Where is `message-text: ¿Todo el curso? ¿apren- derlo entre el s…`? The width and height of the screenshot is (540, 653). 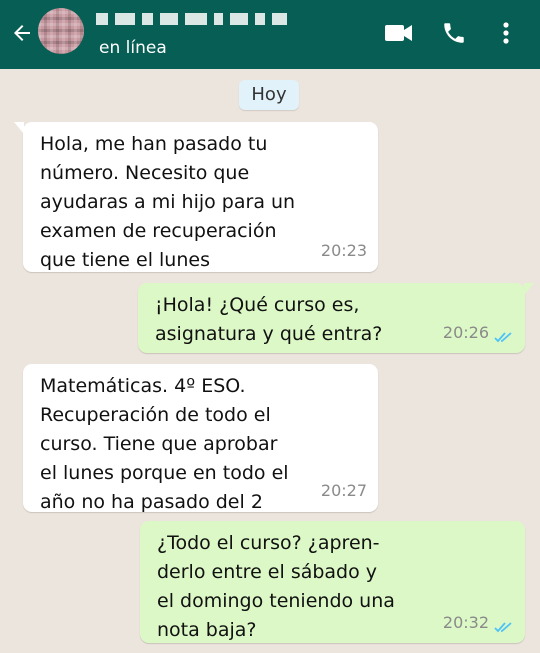 message-text: ¿Todo el curso? ¿apren- derlo entre el s… is located at coordinates (276, 586).